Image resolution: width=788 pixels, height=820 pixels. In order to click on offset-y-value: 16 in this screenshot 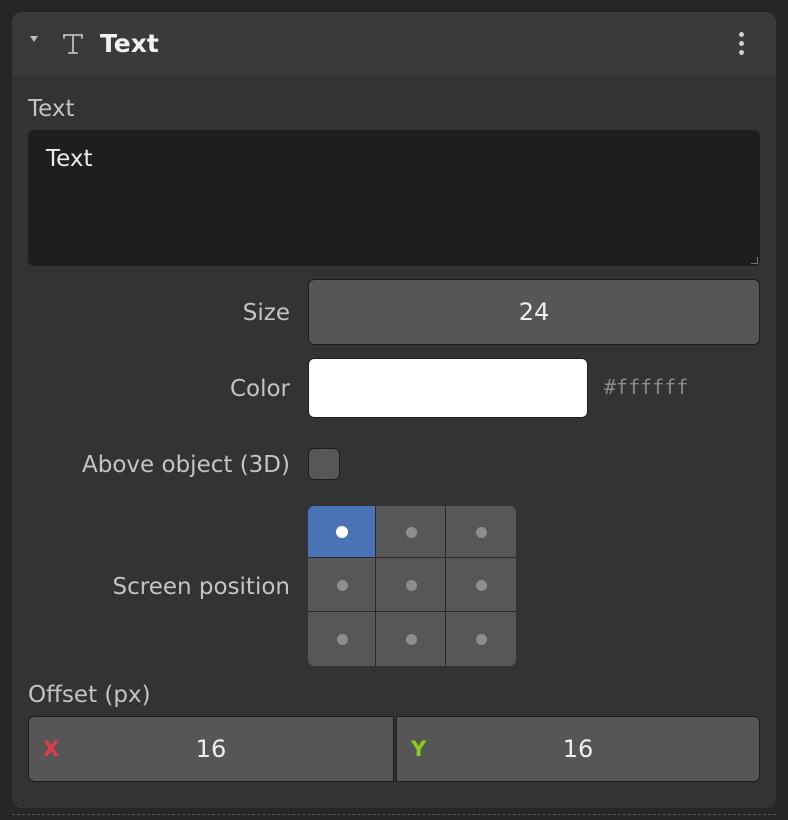, I will do `click(578, 749)`.